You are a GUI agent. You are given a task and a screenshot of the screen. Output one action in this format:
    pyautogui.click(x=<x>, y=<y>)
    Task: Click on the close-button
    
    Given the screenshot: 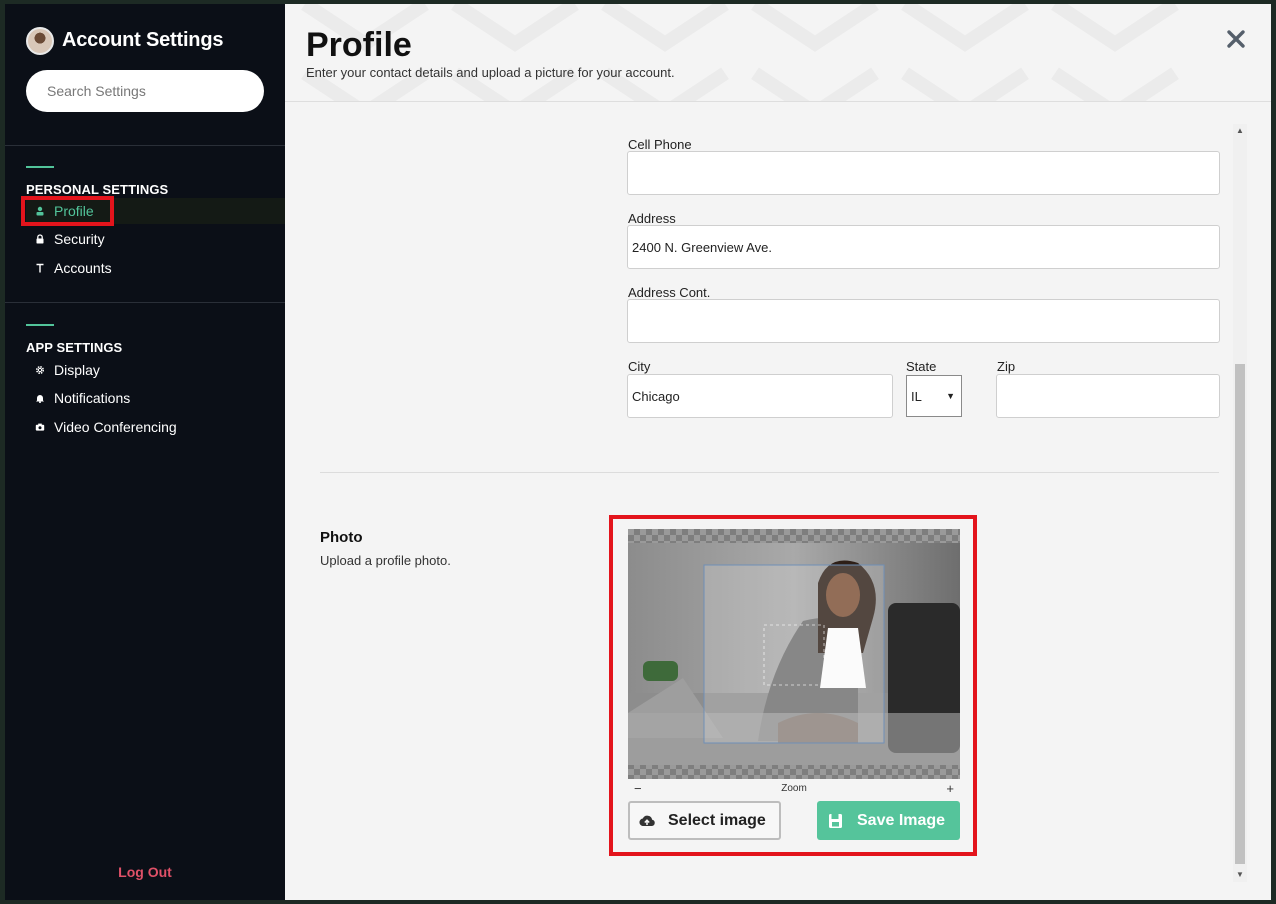 What is the action you would take?
    pyautogui.click(x=1236, y=39)
    